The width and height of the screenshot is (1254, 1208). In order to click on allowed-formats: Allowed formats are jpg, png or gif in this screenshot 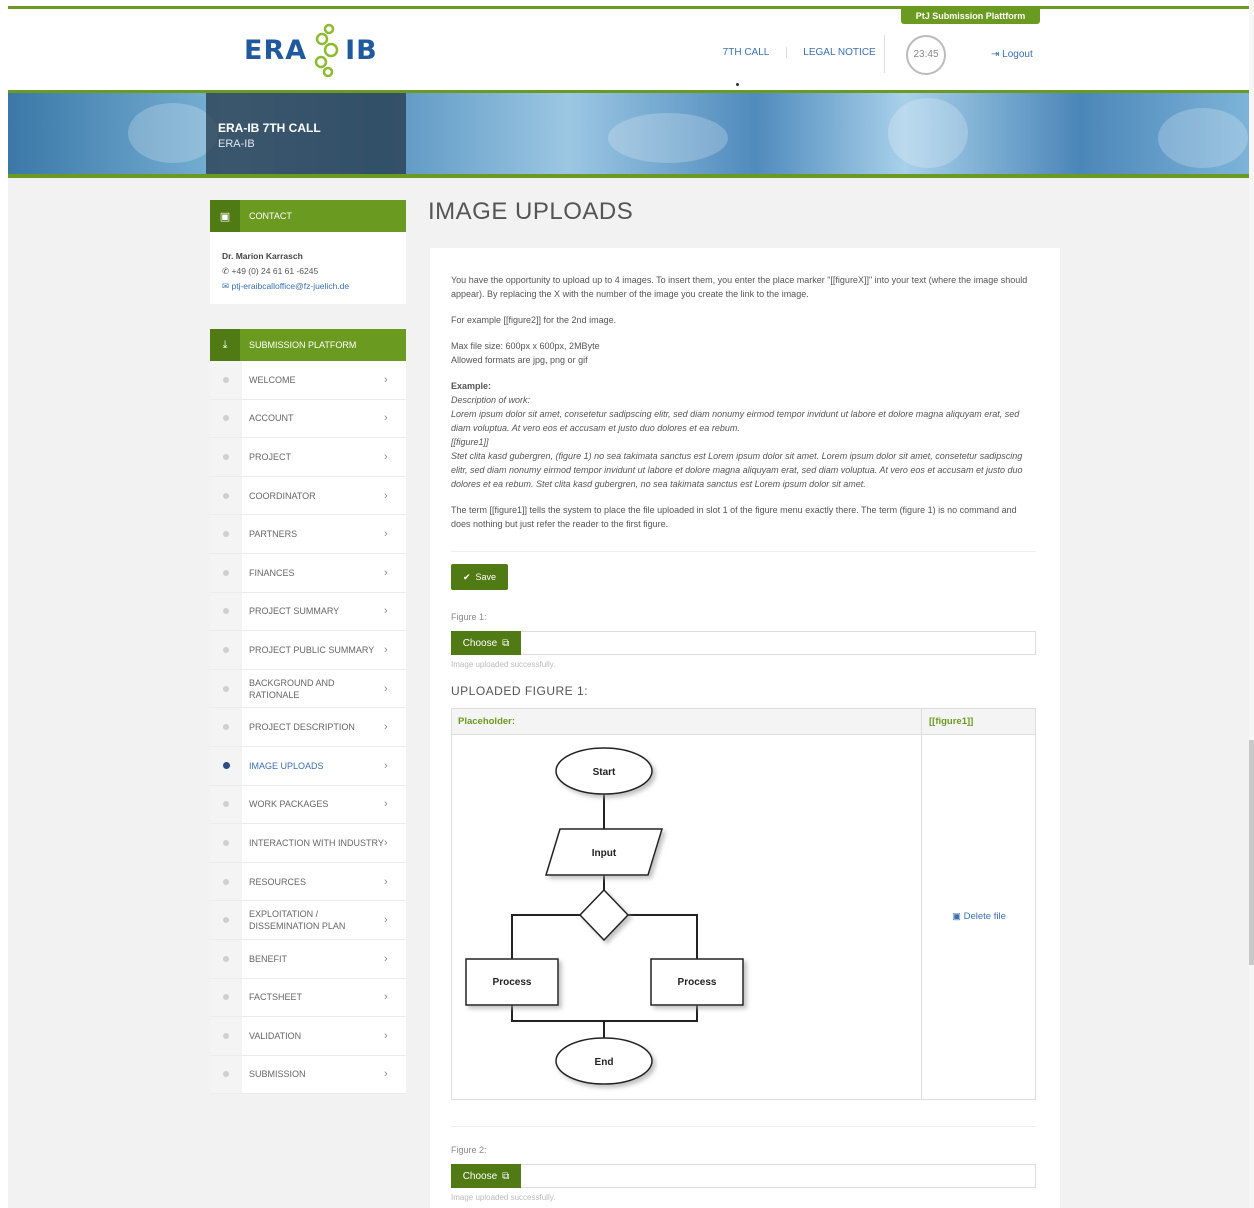, I will do `click(519, 360)`.